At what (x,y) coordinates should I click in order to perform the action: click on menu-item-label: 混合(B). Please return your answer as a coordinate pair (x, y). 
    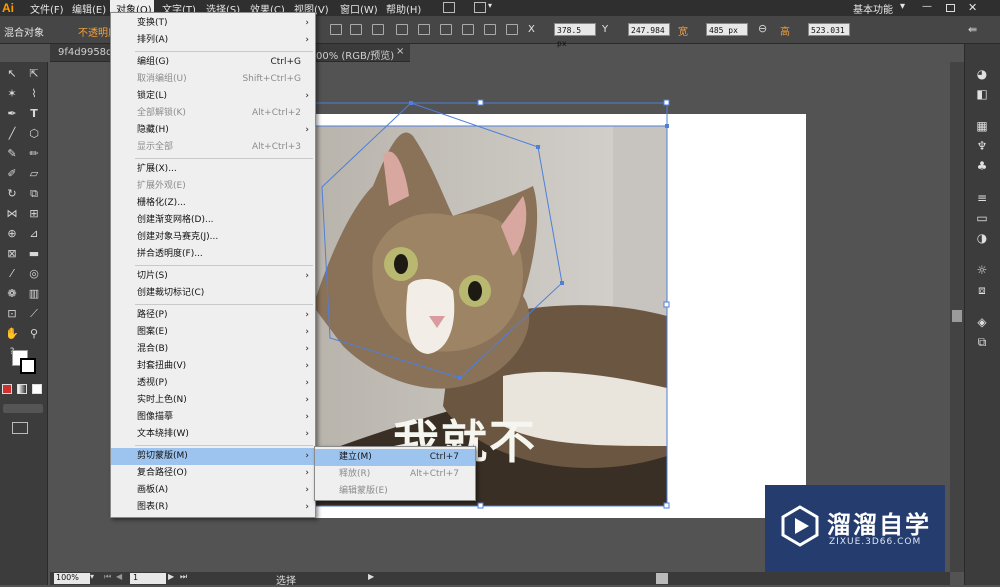
    Looking at the image, I should click on (153, 349).